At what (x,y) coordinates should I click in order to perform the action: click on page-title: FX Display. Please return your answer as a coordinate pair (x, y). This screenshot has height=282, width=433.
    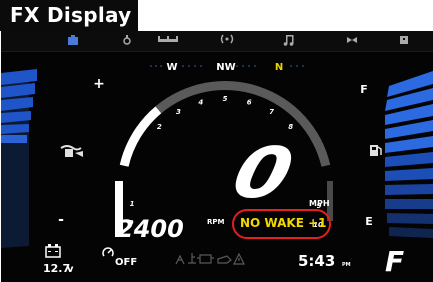
    Looking at the image, I should click on (71, 15).